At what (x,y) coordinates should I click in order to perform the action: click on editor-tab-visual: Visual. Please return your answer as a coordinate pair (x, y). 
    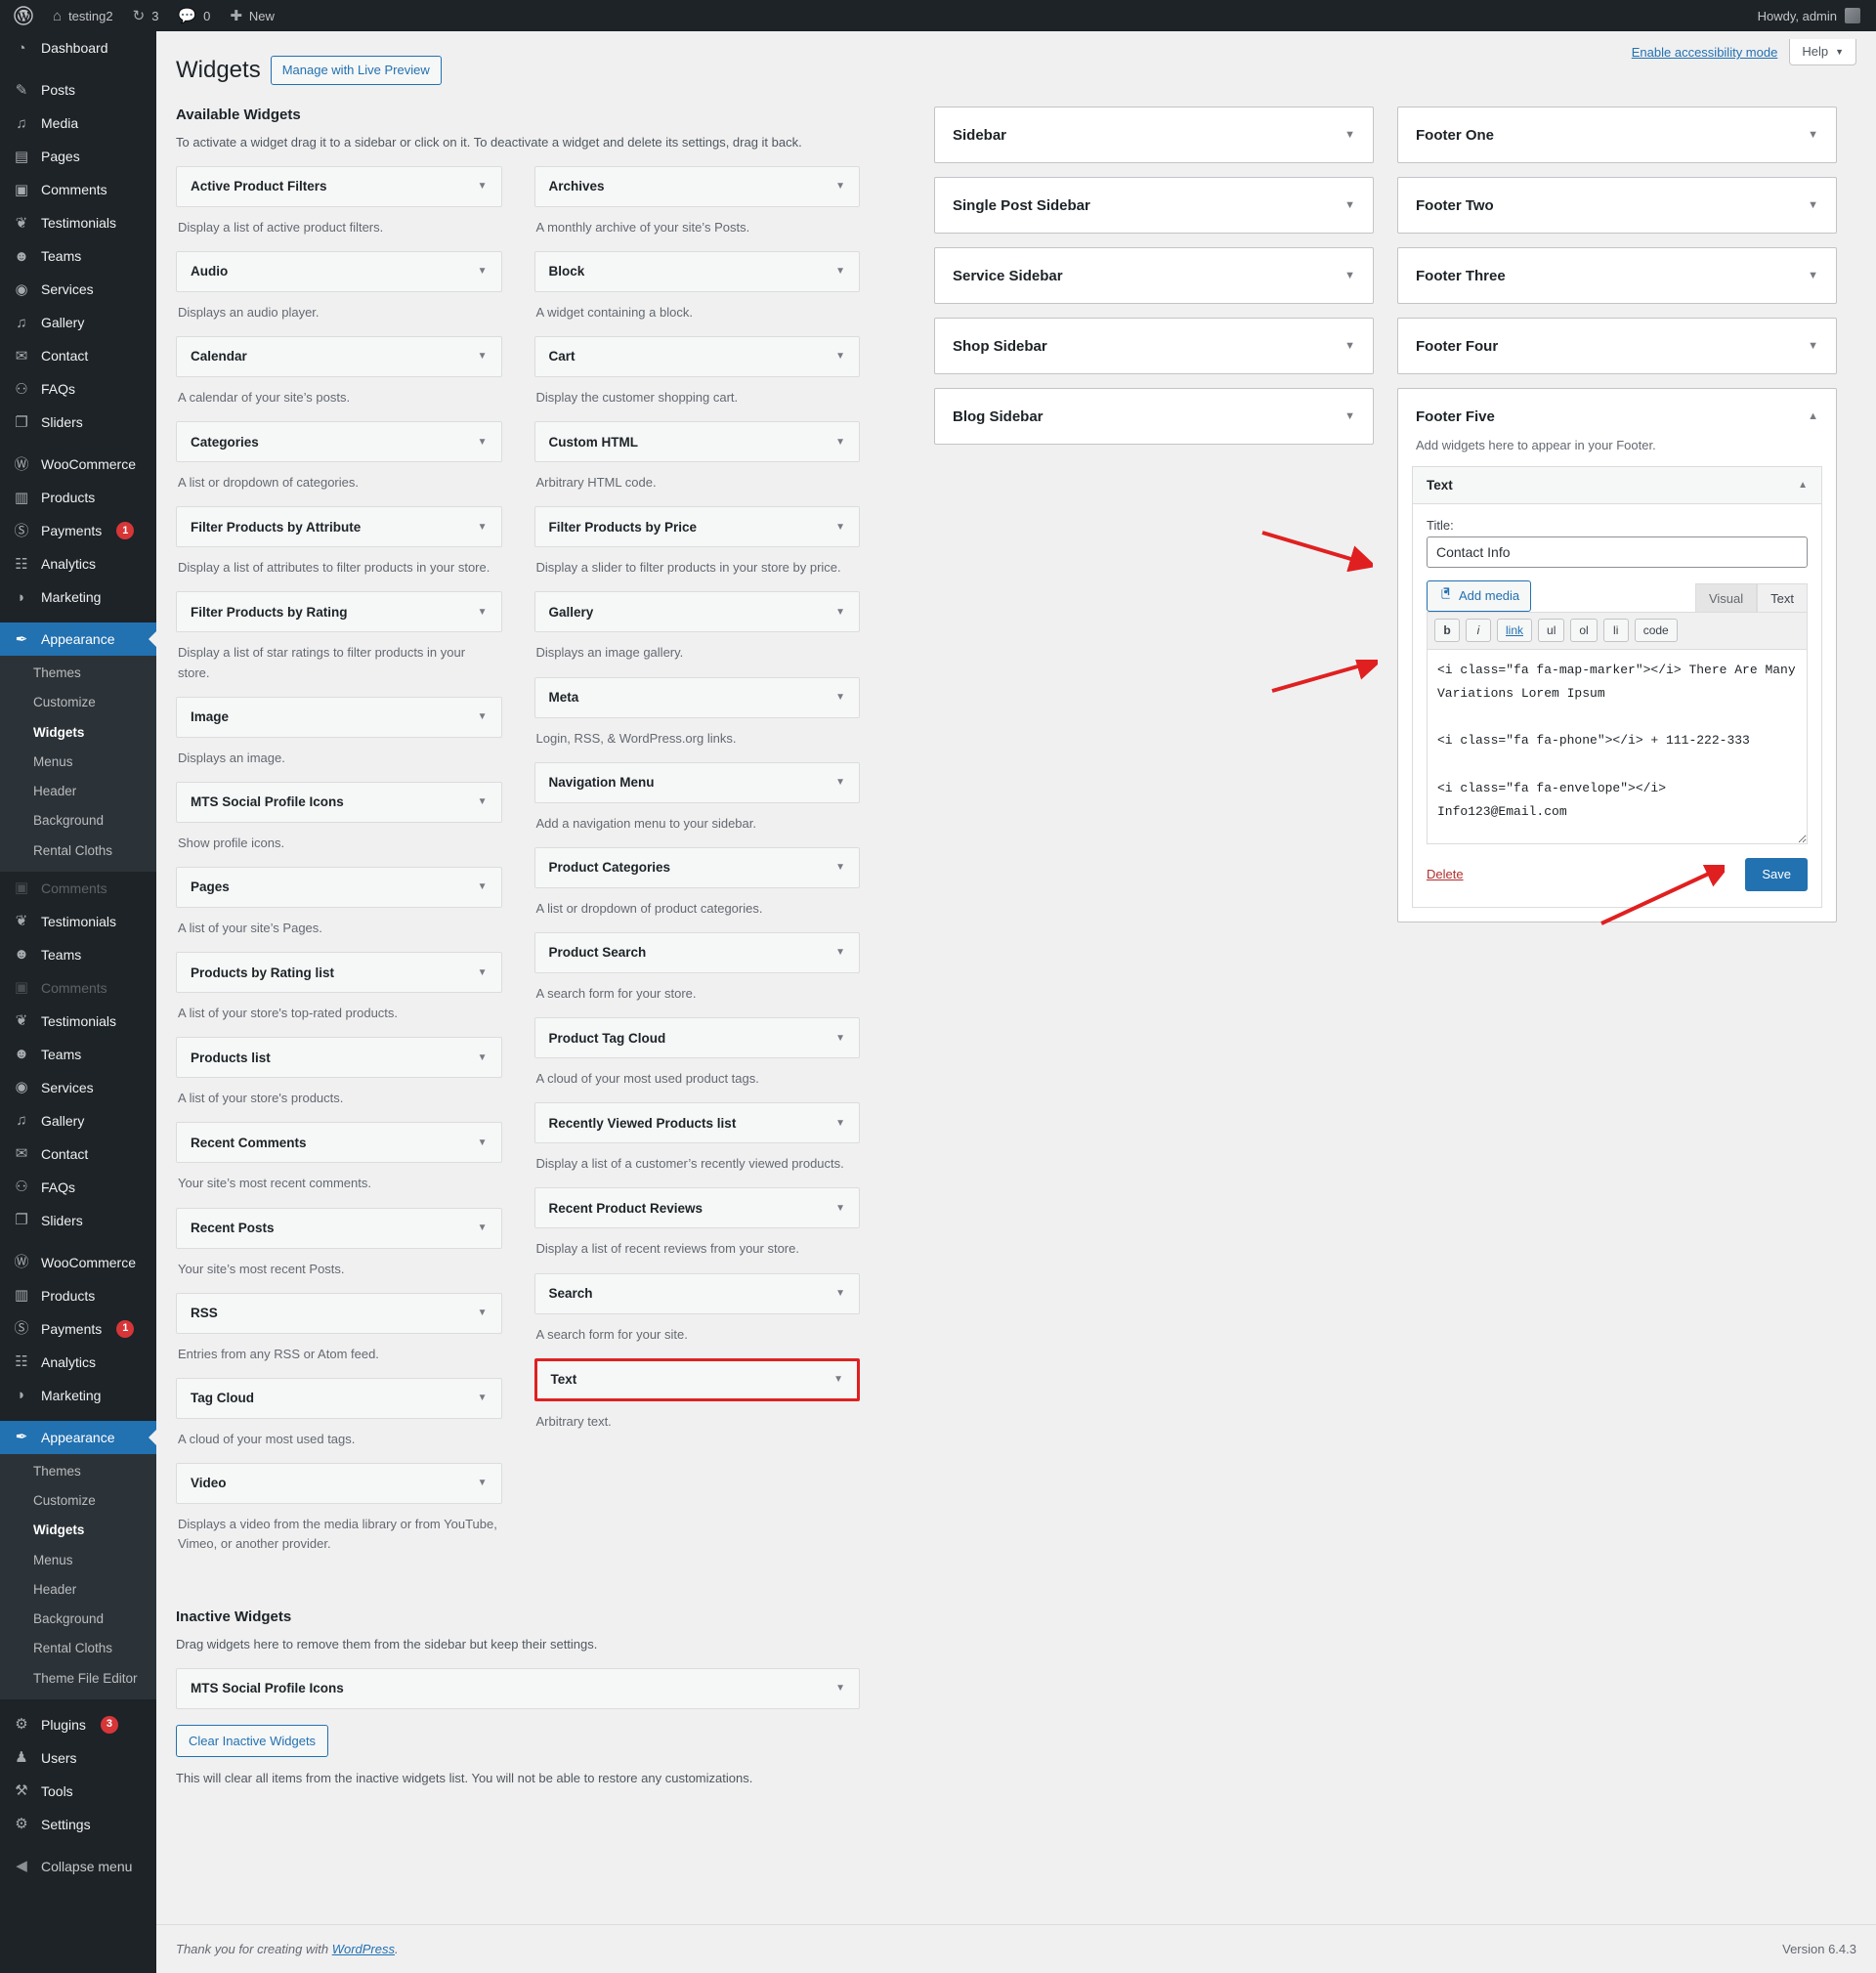
    Looking at the image, I should click on (1726, 598).